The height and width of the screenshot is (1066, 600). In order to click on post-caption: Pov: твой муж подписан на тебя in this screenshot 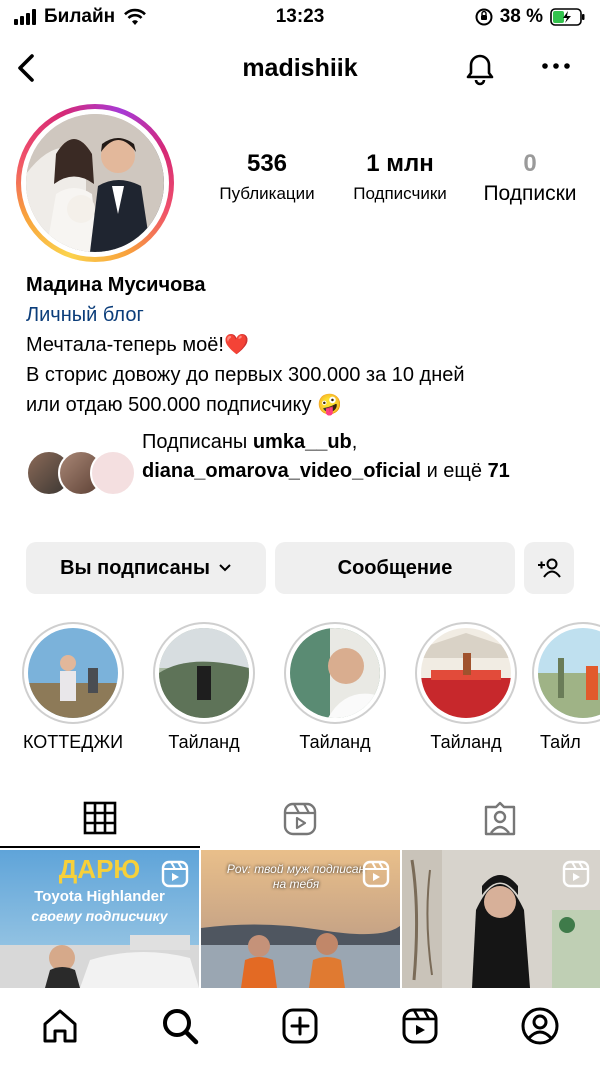, I will do `click(296, 876)`.